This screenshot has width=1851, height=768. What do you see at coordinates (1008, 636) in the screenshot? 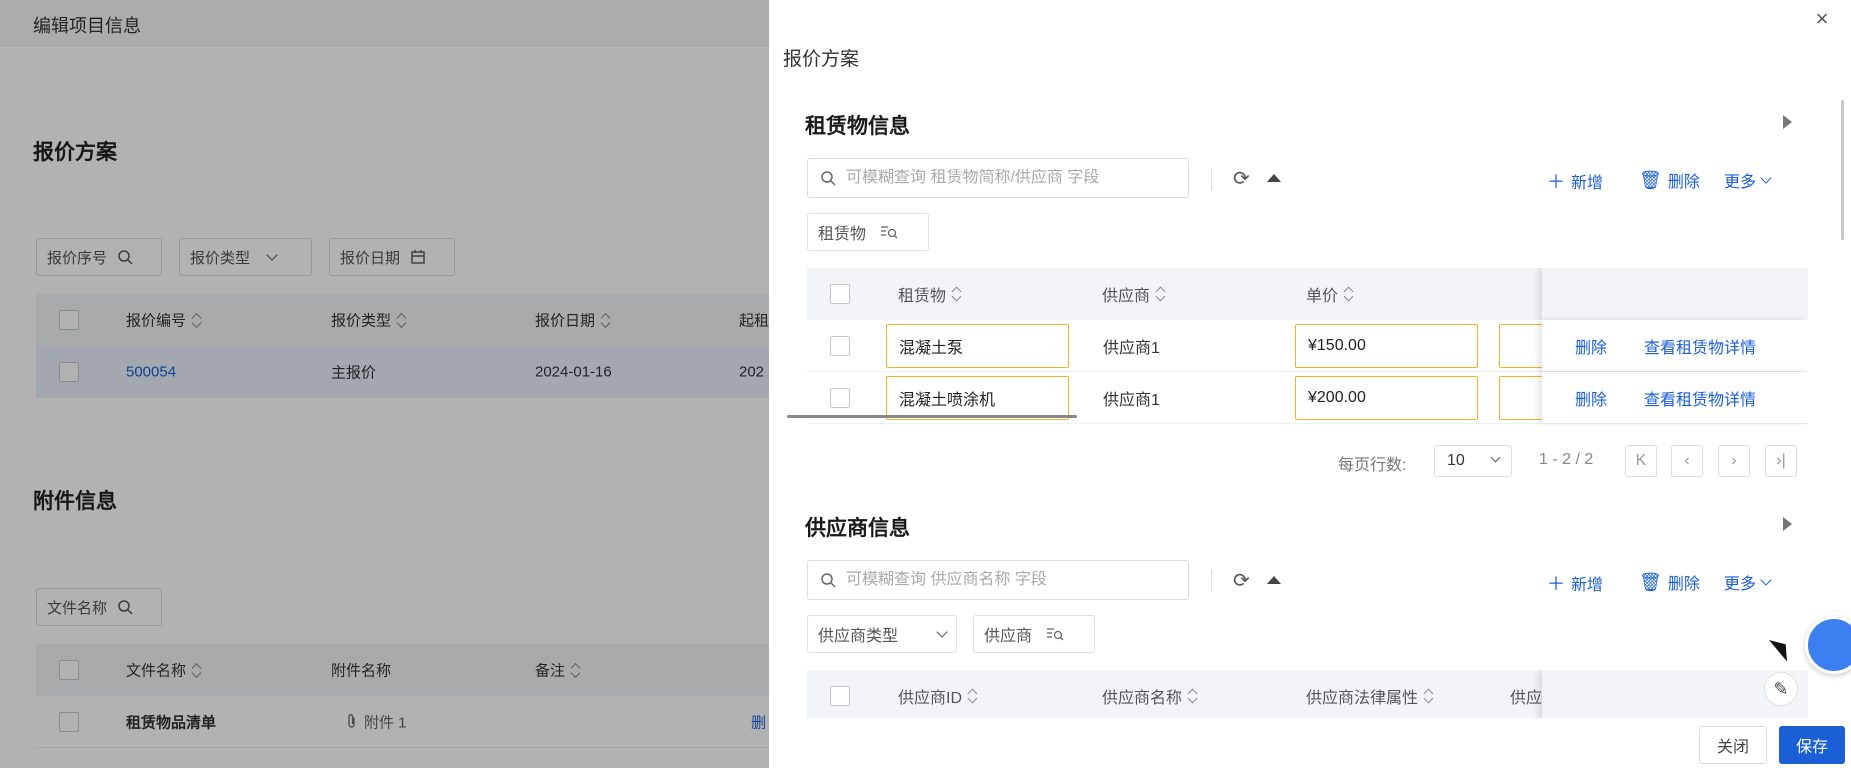
I see `chip-label: 供应商` at bounding box center [1008, 636].